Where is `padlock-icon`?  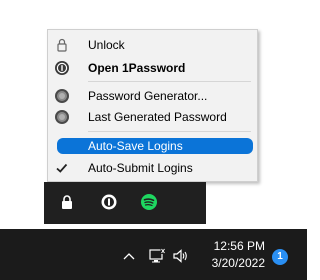 padlock-icon is located at coordinates (62, 45).